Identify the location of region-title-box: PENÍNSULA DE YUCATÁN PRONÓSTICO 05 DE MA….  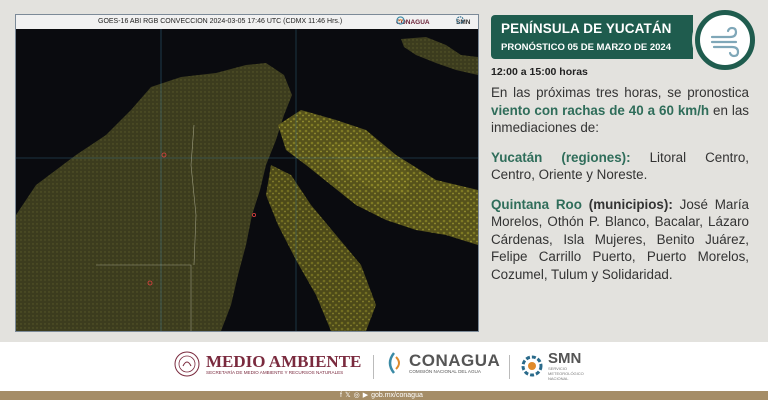
(592, 37).